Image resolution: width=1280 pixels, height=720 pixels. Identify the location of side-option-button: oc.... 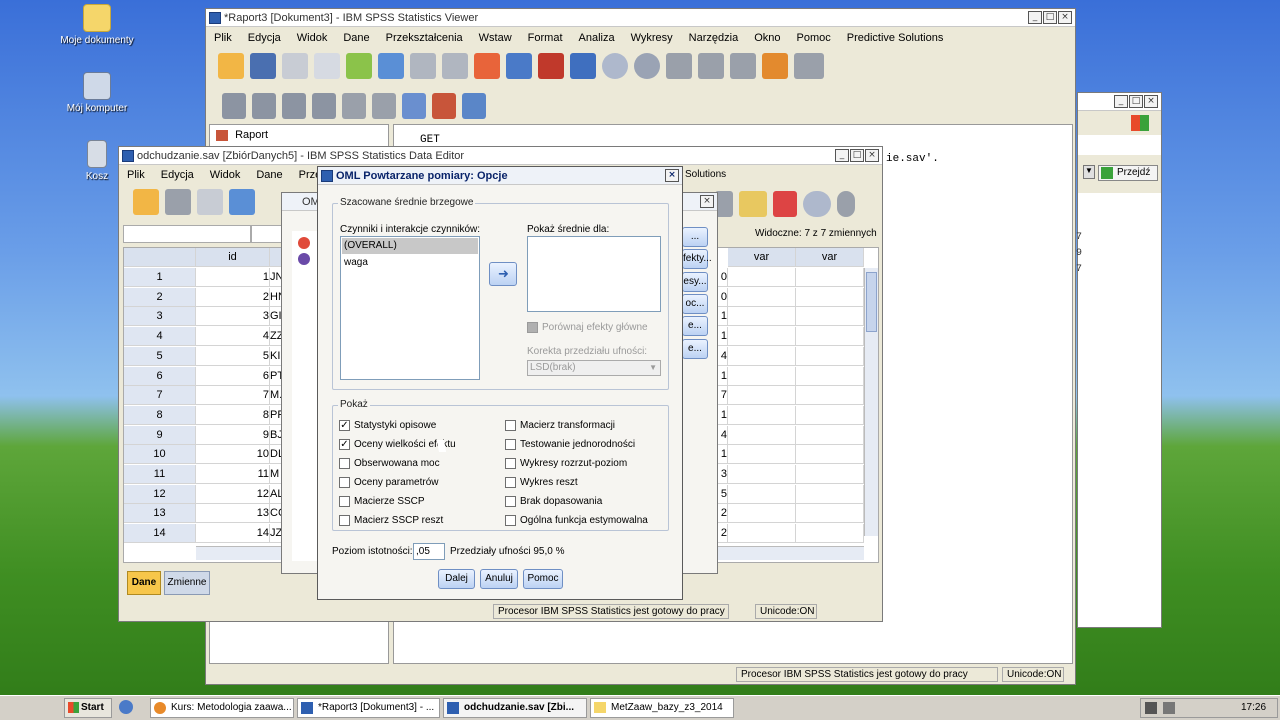
(695, 303).